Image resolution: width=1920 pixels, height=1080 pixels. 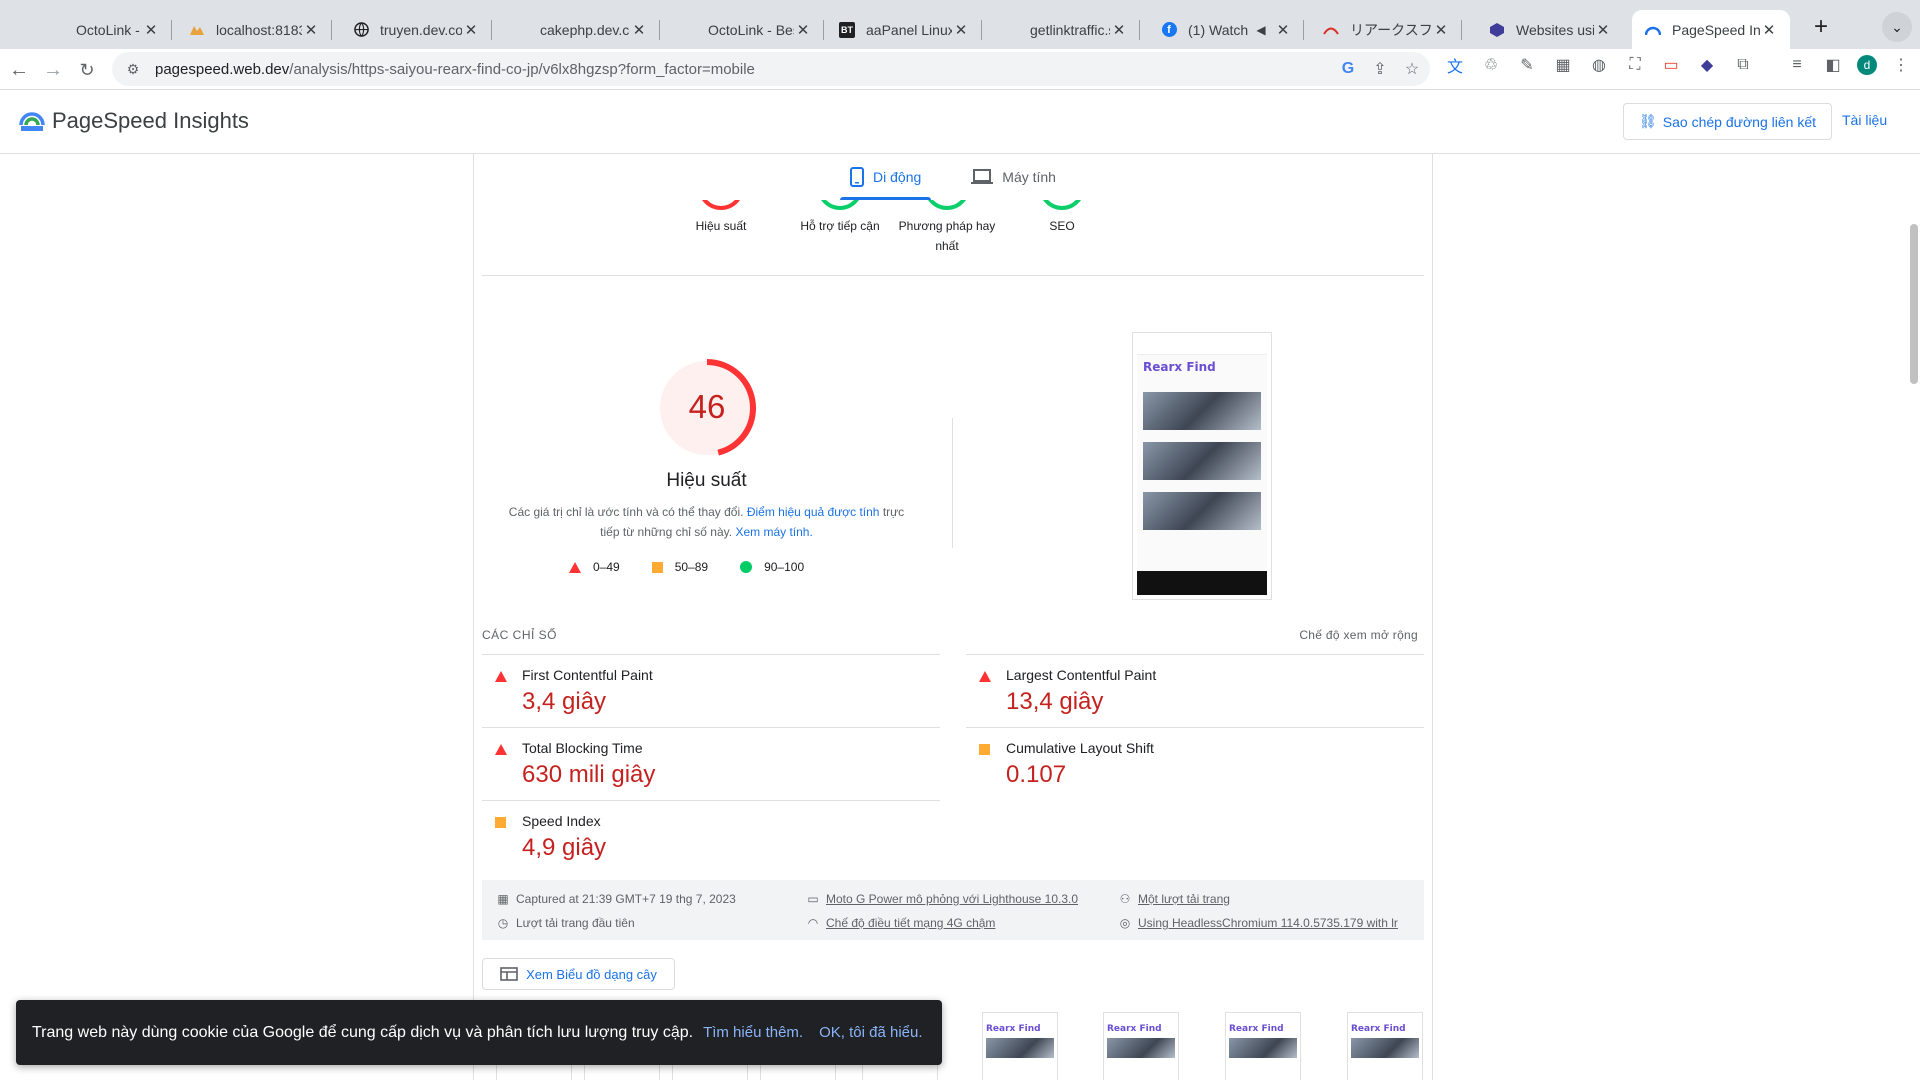 I want to click on category-accessibility: Hỗ trợ tiếp cận, so click(x=840, y=218).